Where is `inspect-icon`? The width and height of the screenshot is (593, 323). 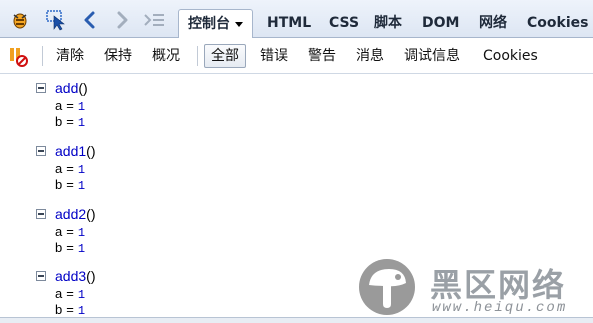
inspect-icon is located at coordinates (56, 20).